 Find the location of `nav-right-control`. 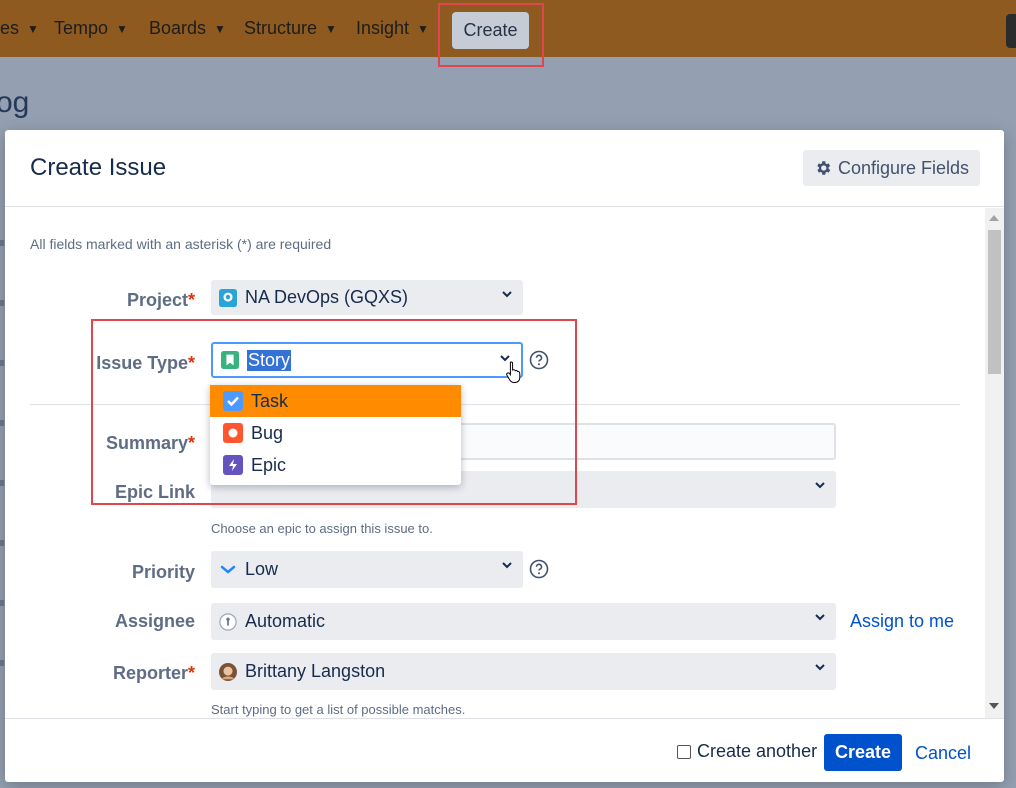

nav-right-control is located at coordinates (1011, 31).